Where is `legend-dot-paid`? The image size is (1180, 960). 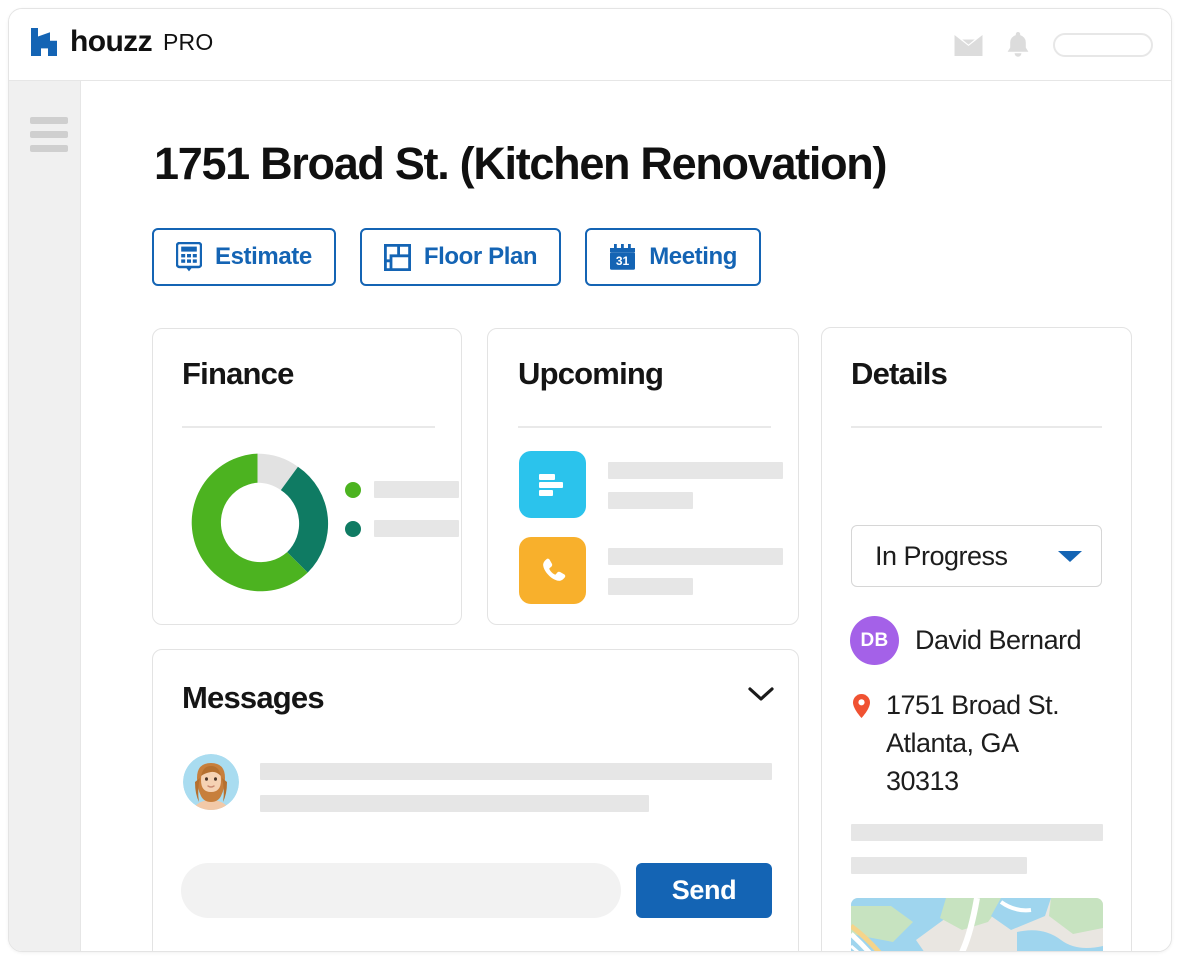
legend-dot-paid is located at coordinates (353, 489).